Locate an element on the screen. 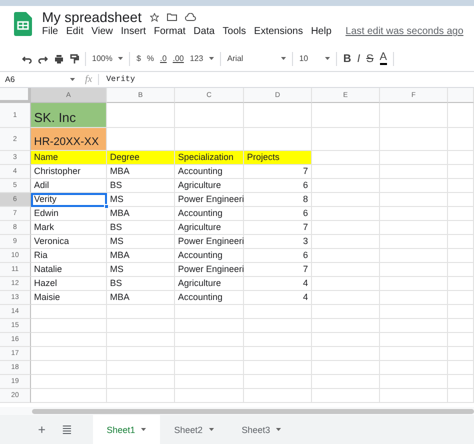  table-cell: Christopher is located at coordinates (69, 172).